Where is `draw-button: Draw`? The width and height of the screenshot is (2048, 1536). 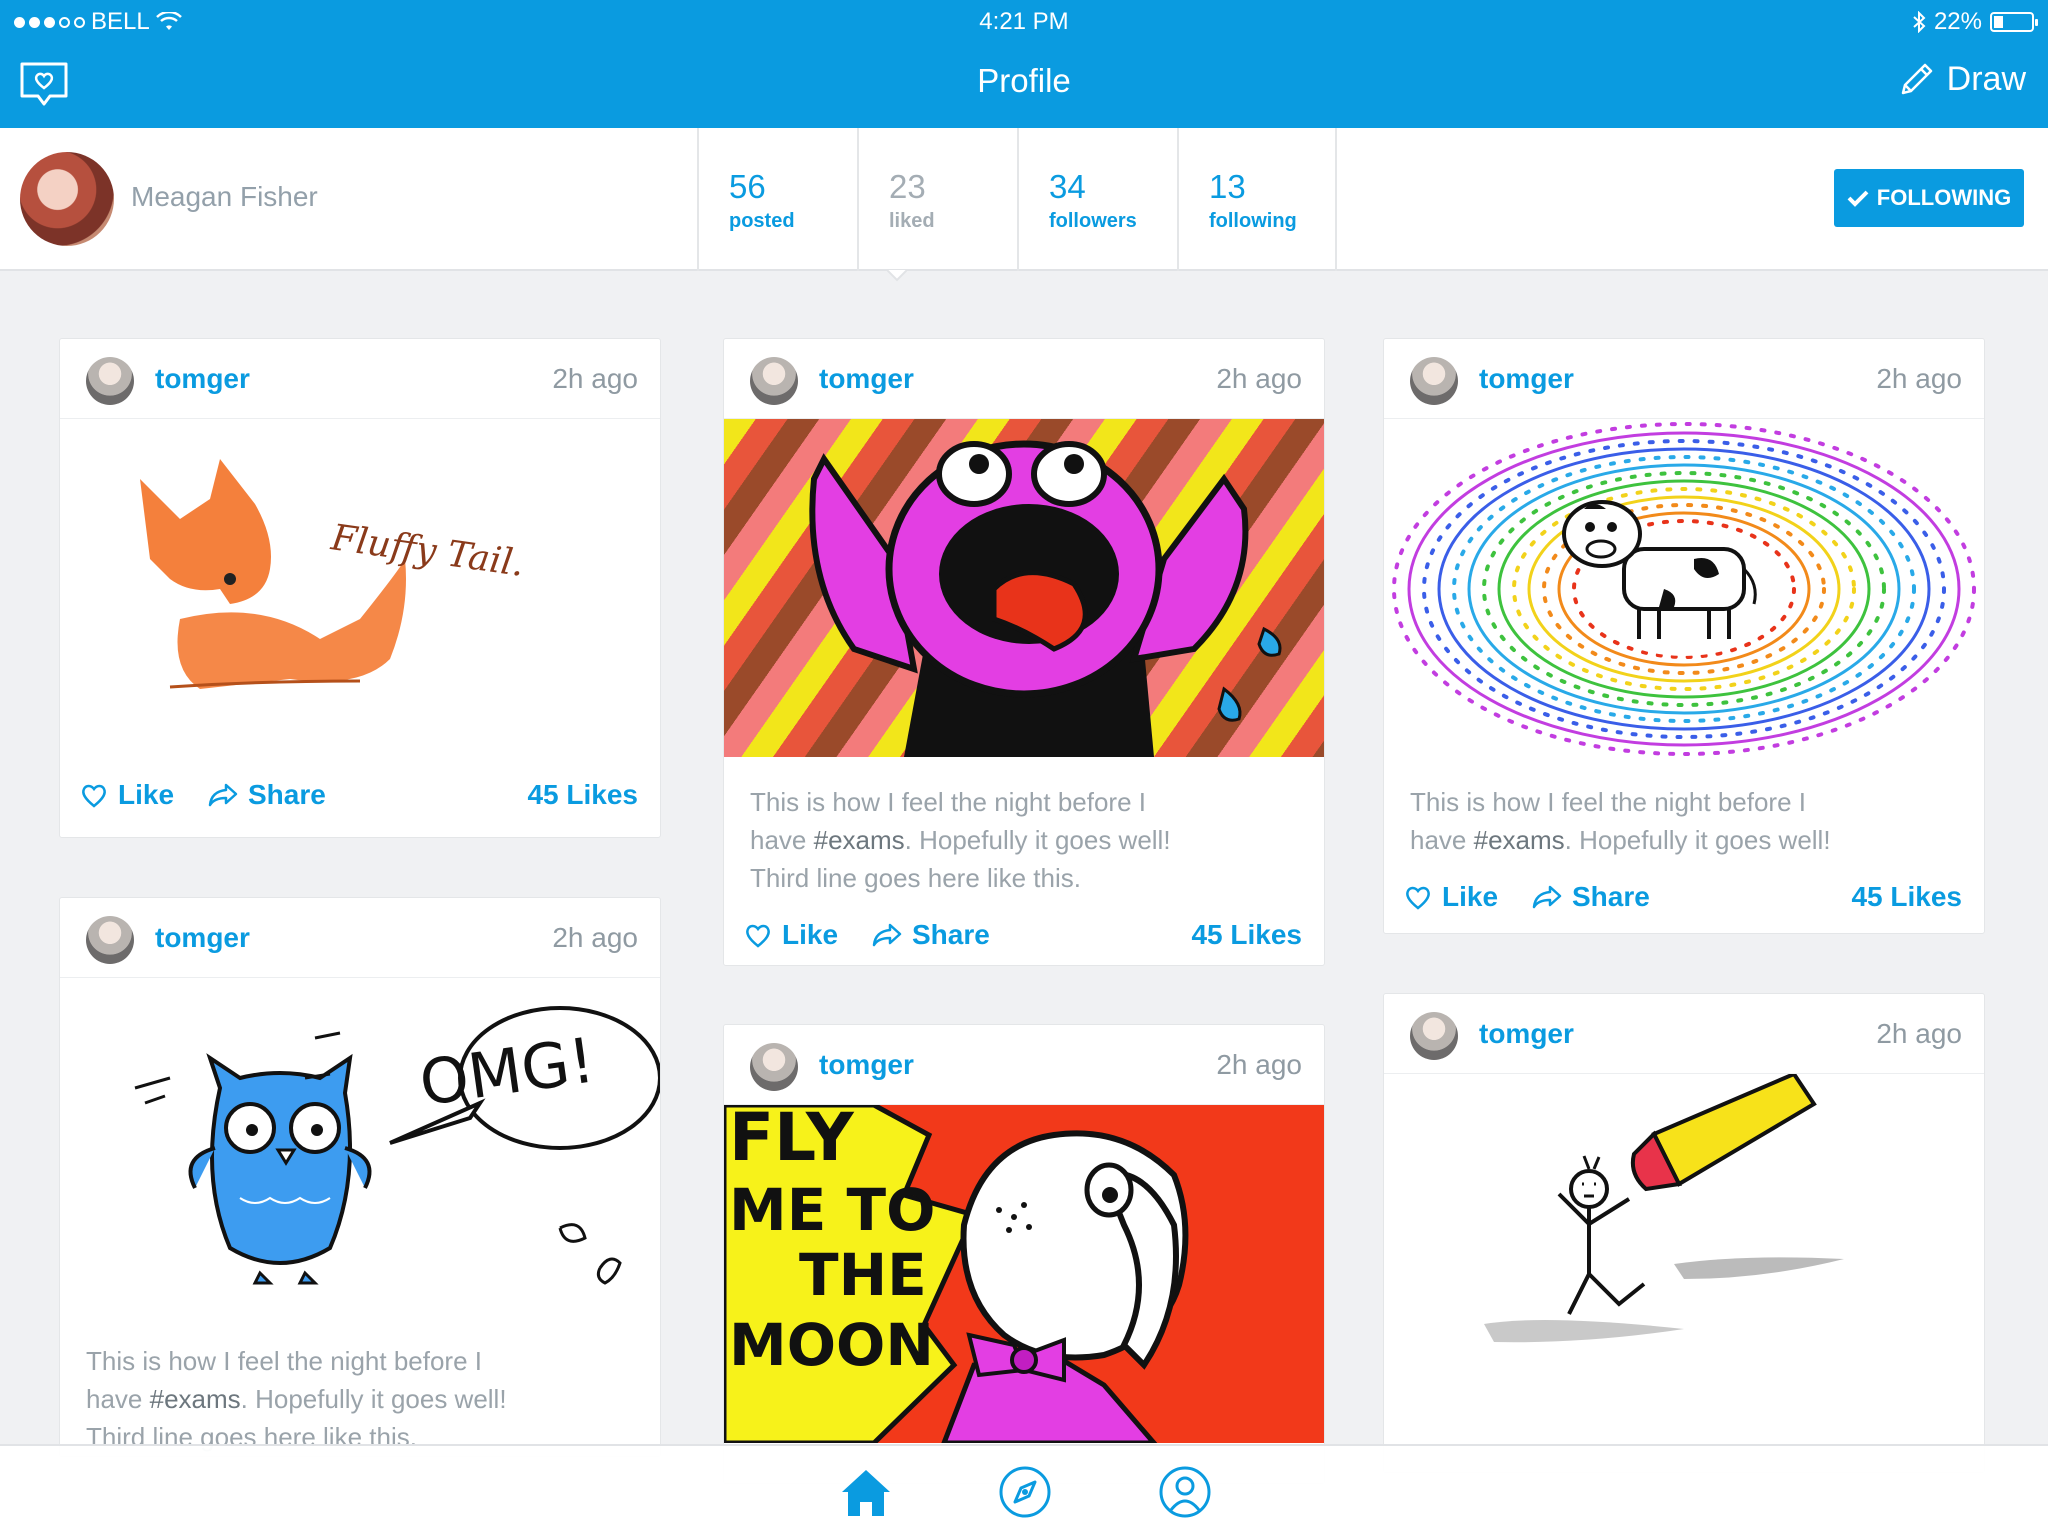
draw-button: Draw is located at coordinates (1961, 79).